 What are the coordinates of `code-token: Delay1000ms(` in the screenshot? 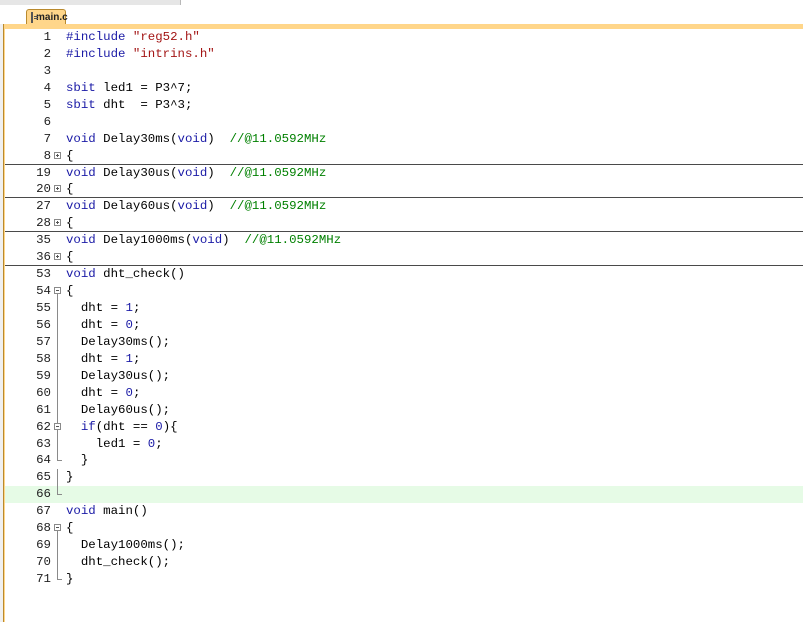 It's located at (144, 240).